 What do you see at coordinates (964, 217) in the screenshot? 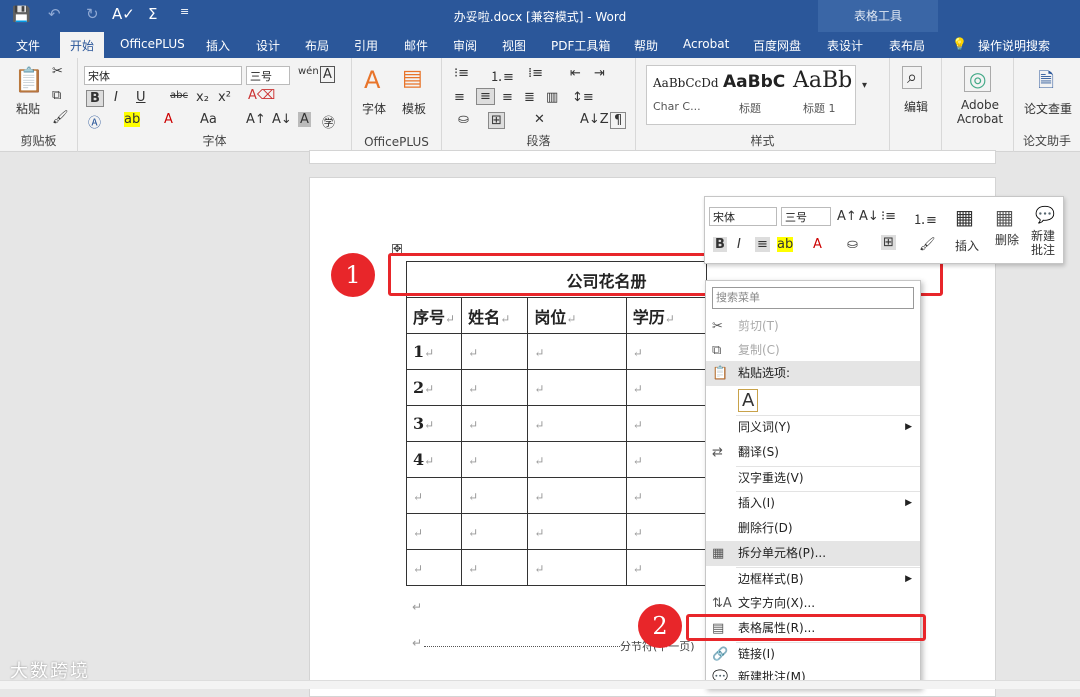
I see `mini-insert-icon: ▦` at bounding box center [964, 217].